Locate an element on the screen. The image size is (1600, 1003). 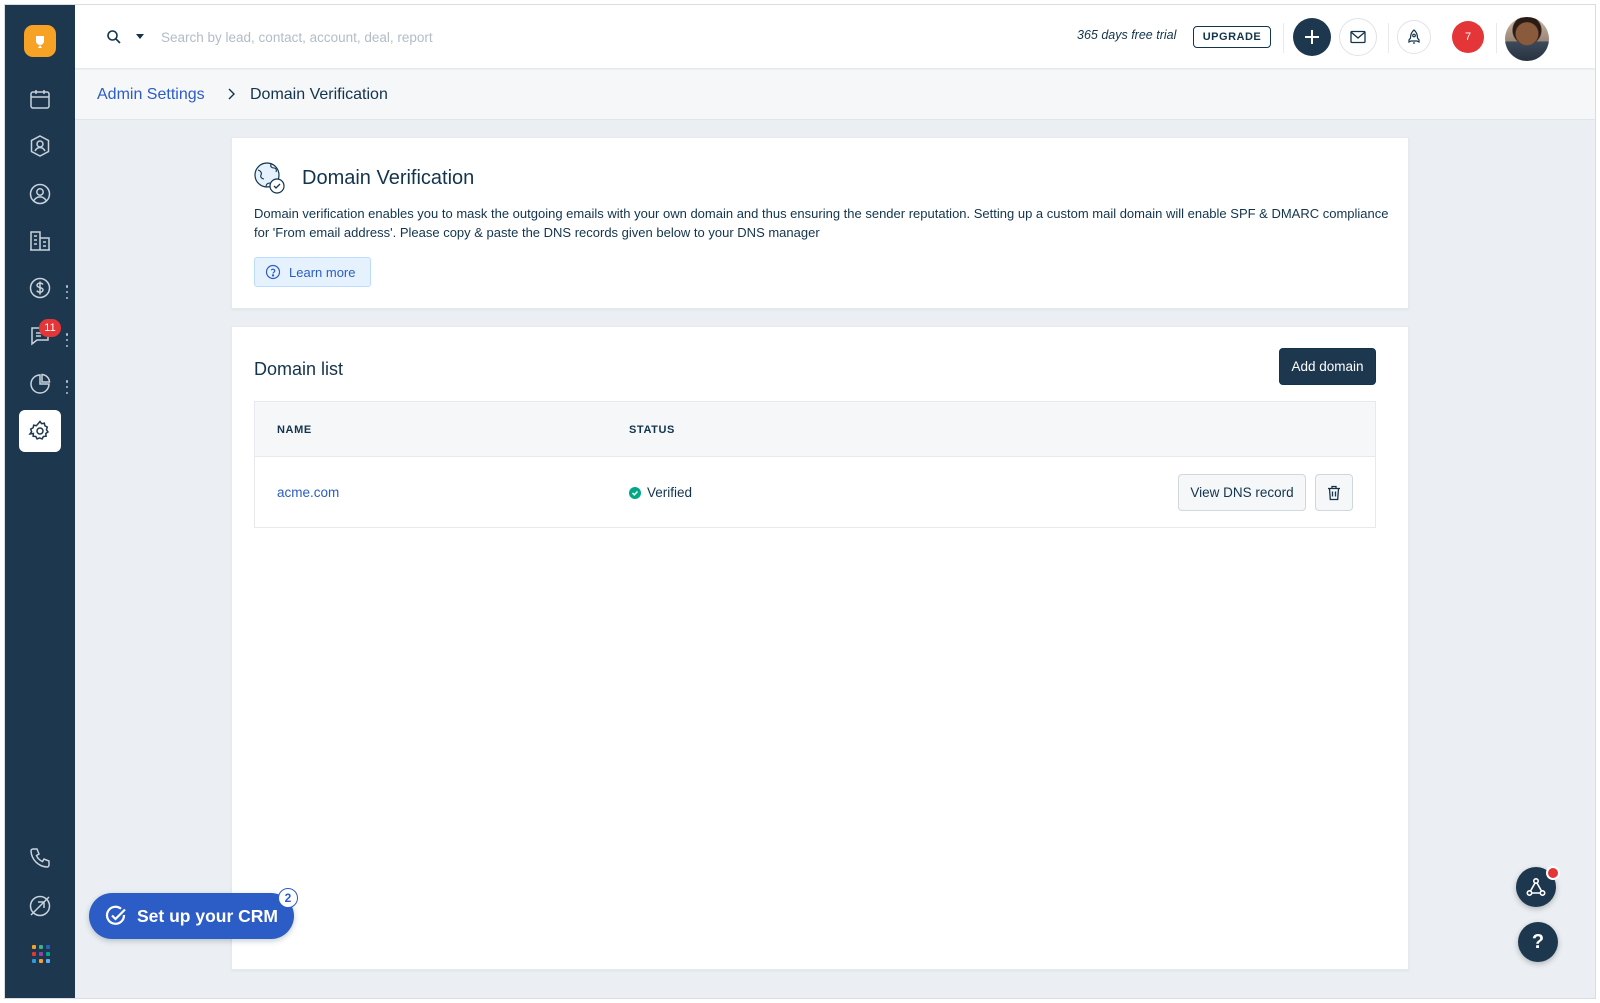
delete-domain-button is located at coordinates (1334, 492).